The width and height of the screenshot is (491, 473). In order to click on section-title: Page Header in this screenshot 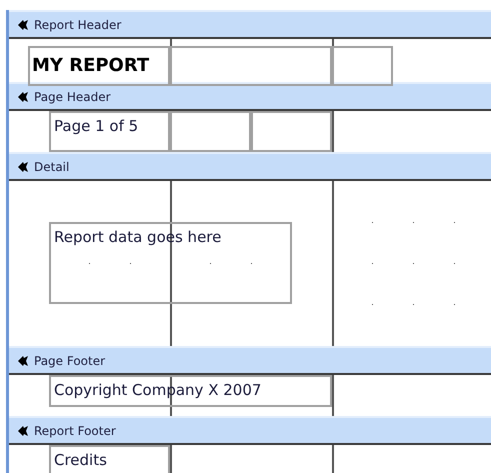, I will do `click(72, 97)`.